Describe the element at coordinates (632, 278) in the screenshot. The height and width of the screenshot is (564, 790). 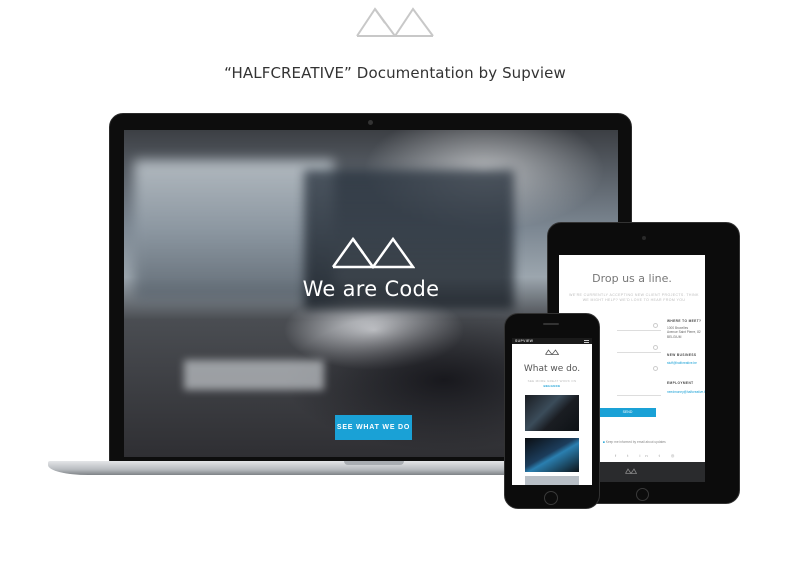
I see `contact-title: Drop us a line.` at that location.